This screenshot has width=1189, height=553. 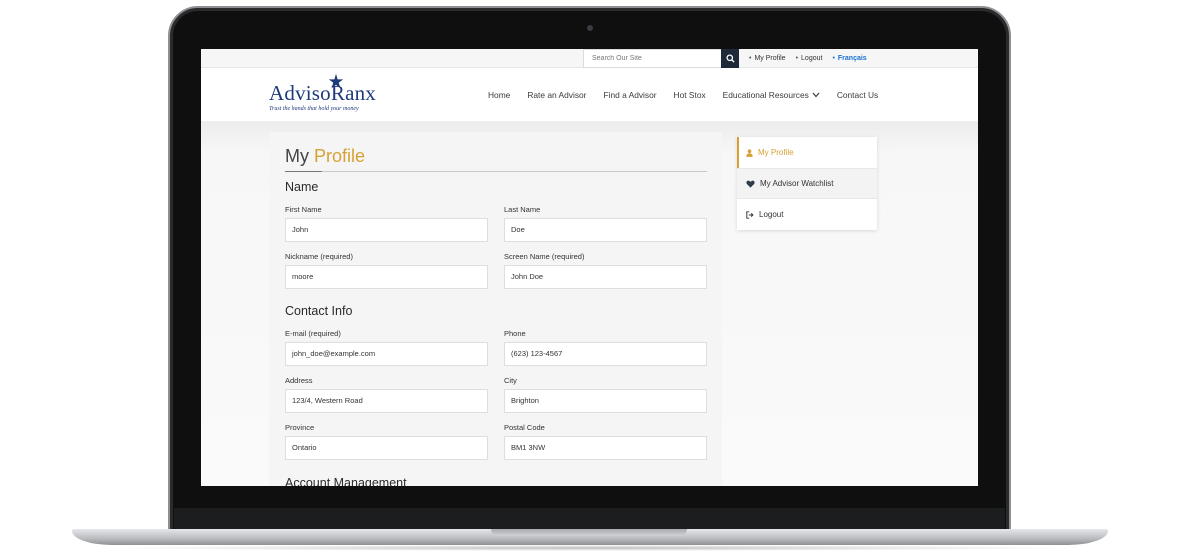 What do you see at coordinates (852, 58) in the screenshot?
I see `language-link-label: Français` at bounding box center [852, 58].